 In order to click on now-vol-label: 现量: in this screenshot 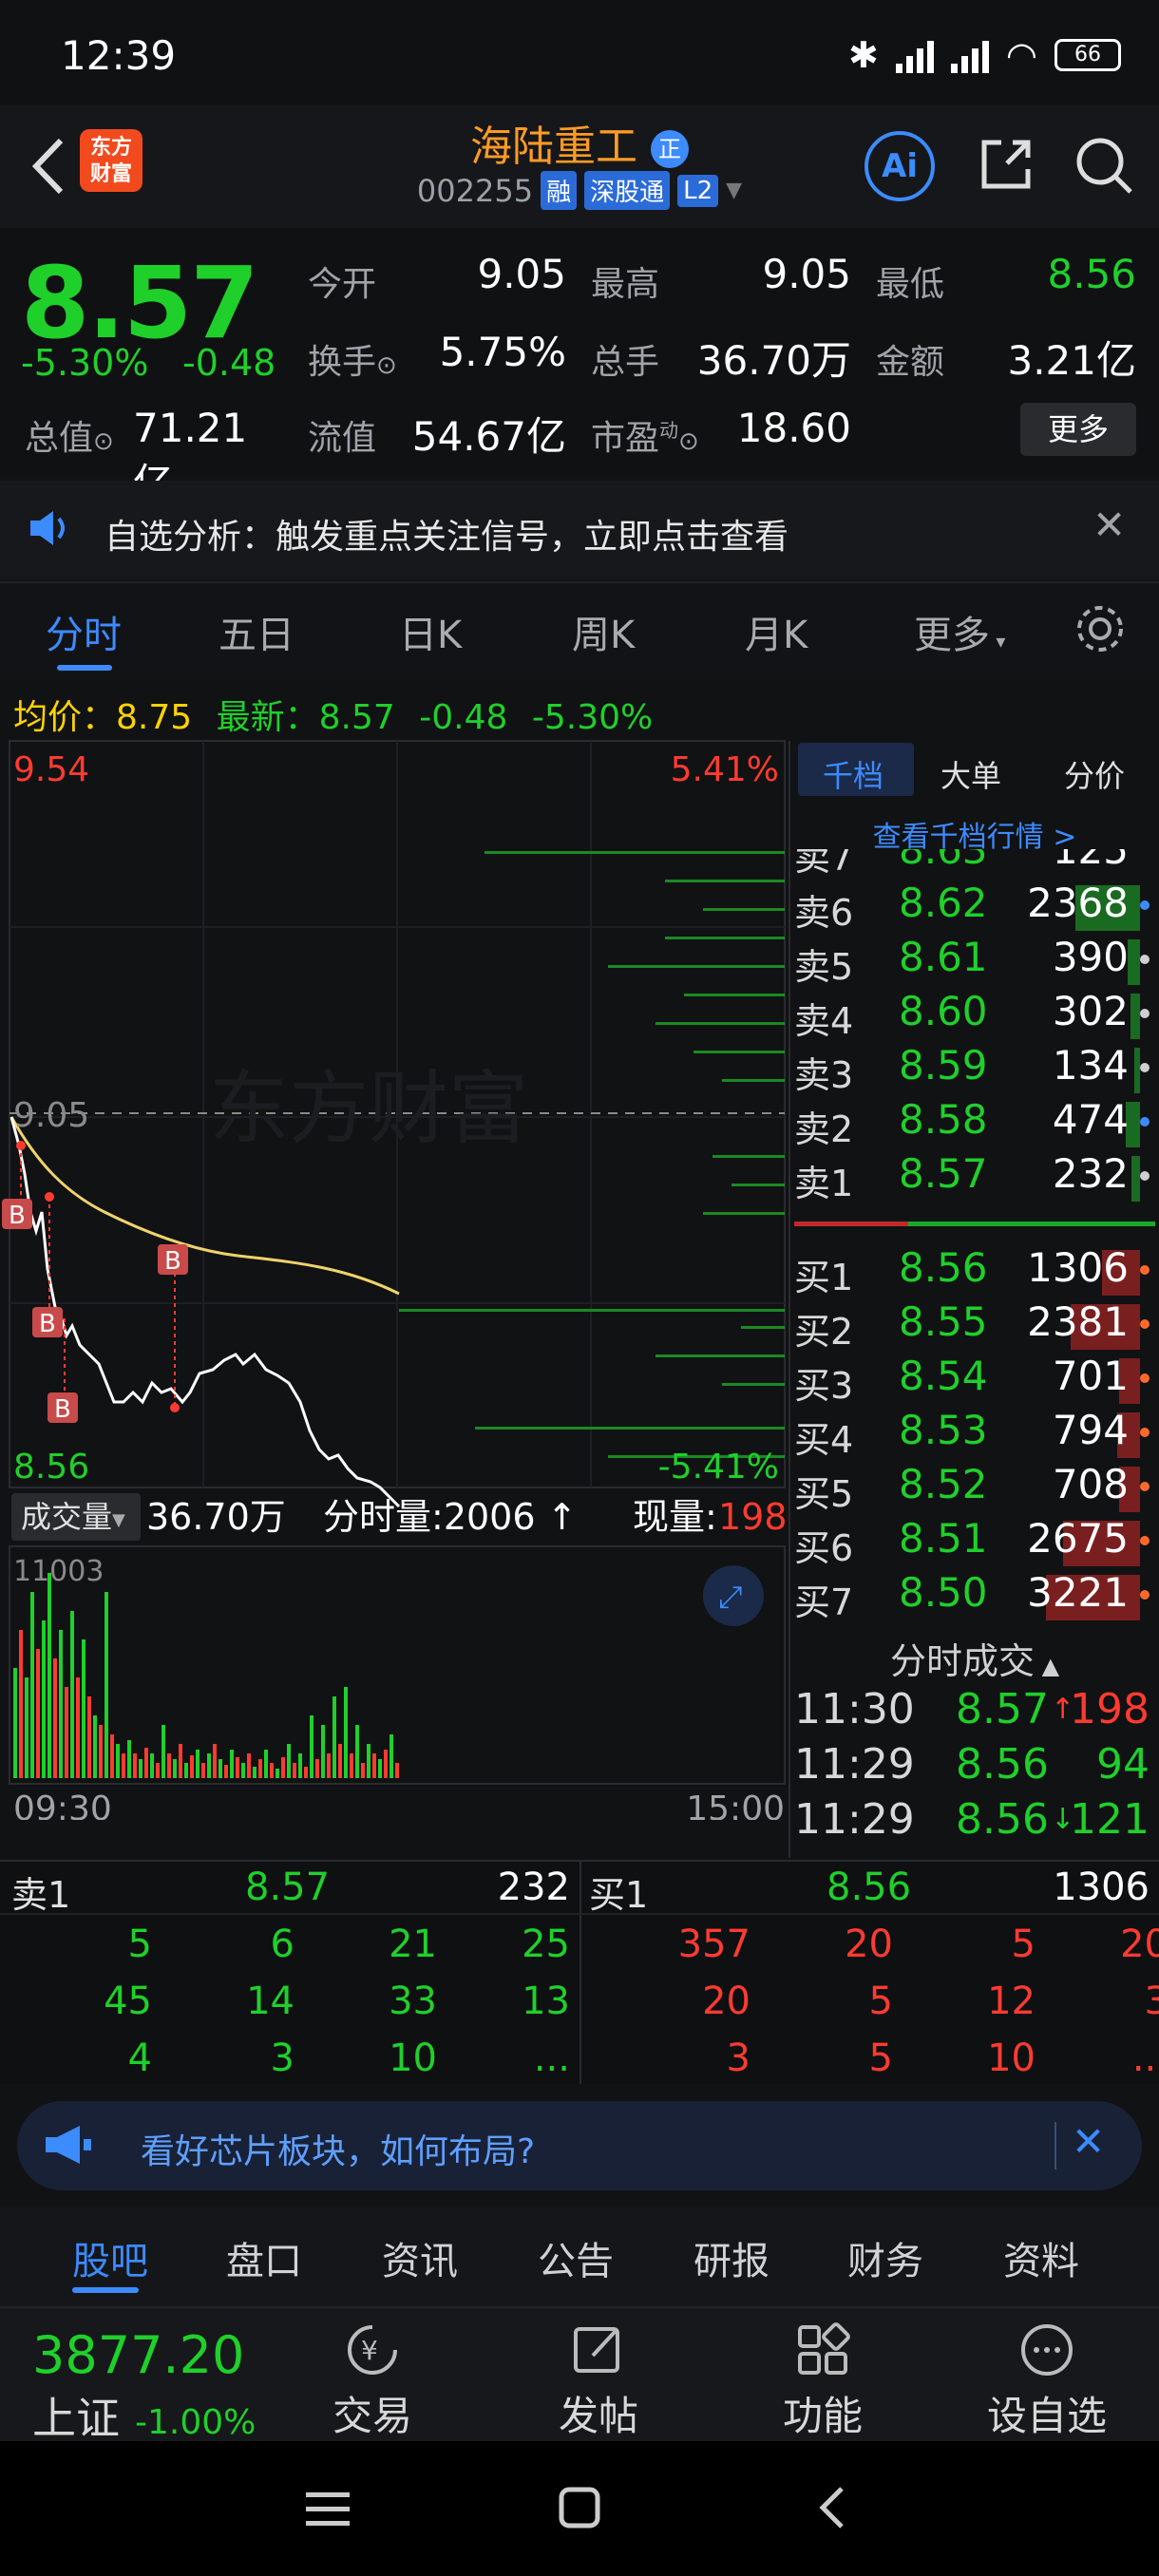, I will do `click(675, 1517)`.